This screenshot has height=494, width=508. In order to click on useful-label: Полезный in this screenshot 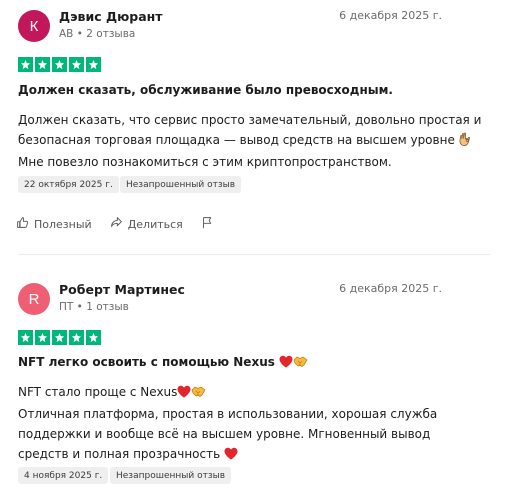, I will do `click(63, 224)`.